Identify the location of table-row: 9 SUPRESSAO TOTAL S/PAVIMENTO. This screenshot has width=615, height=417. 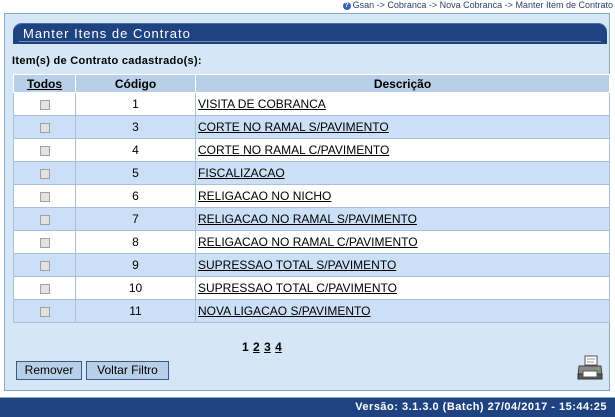
(311, 265).